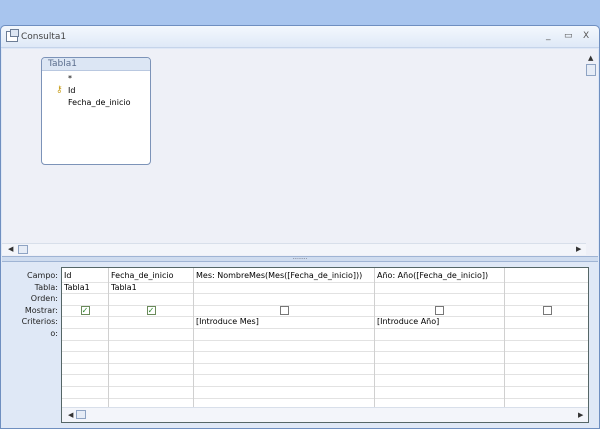 The image size is (600, 429). What do you see at coordinates (141, 275) in the screenshot?
I see `cell-campo: Fecha_de_inicio` at bounding box center [141, 275].